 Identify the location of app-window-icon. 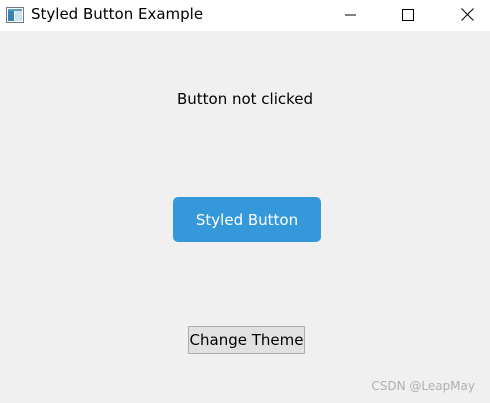
(15, 15).